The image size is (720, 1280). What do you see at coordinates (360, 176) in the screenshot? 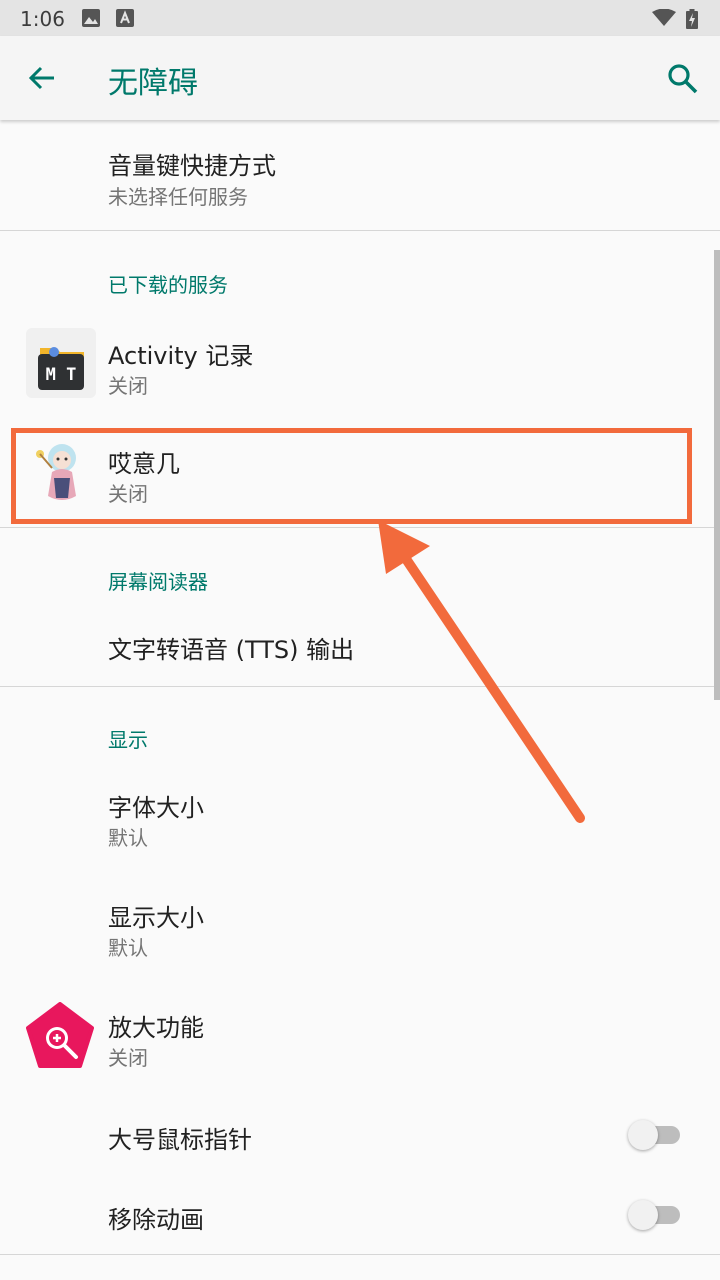
I see `volume-key-shortcut-item: 音量键快捷方式 未选择任何服务` at bounding box center [360, 176].